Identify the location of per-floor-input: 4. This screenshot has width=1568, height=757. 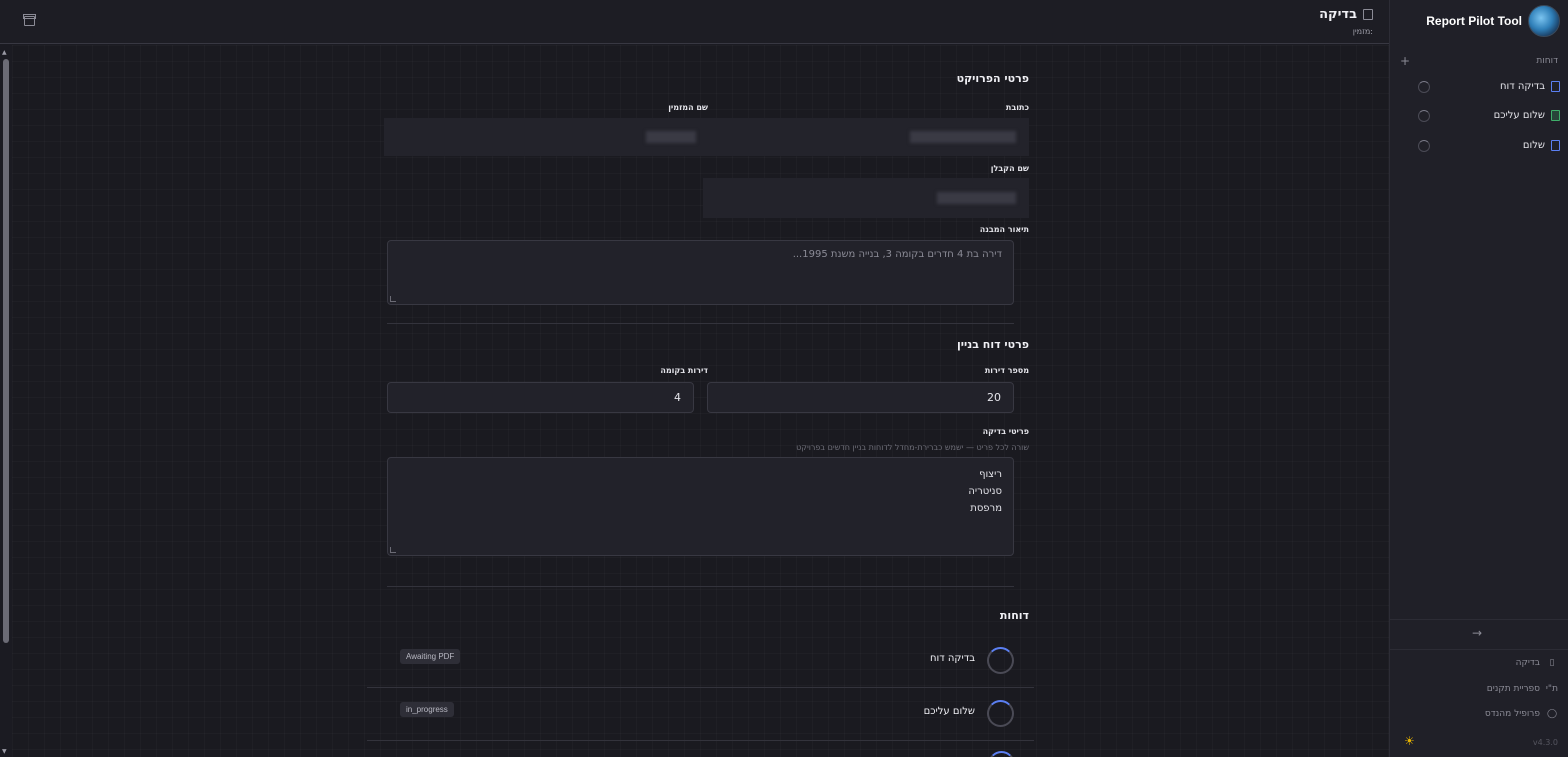
(540, 397).